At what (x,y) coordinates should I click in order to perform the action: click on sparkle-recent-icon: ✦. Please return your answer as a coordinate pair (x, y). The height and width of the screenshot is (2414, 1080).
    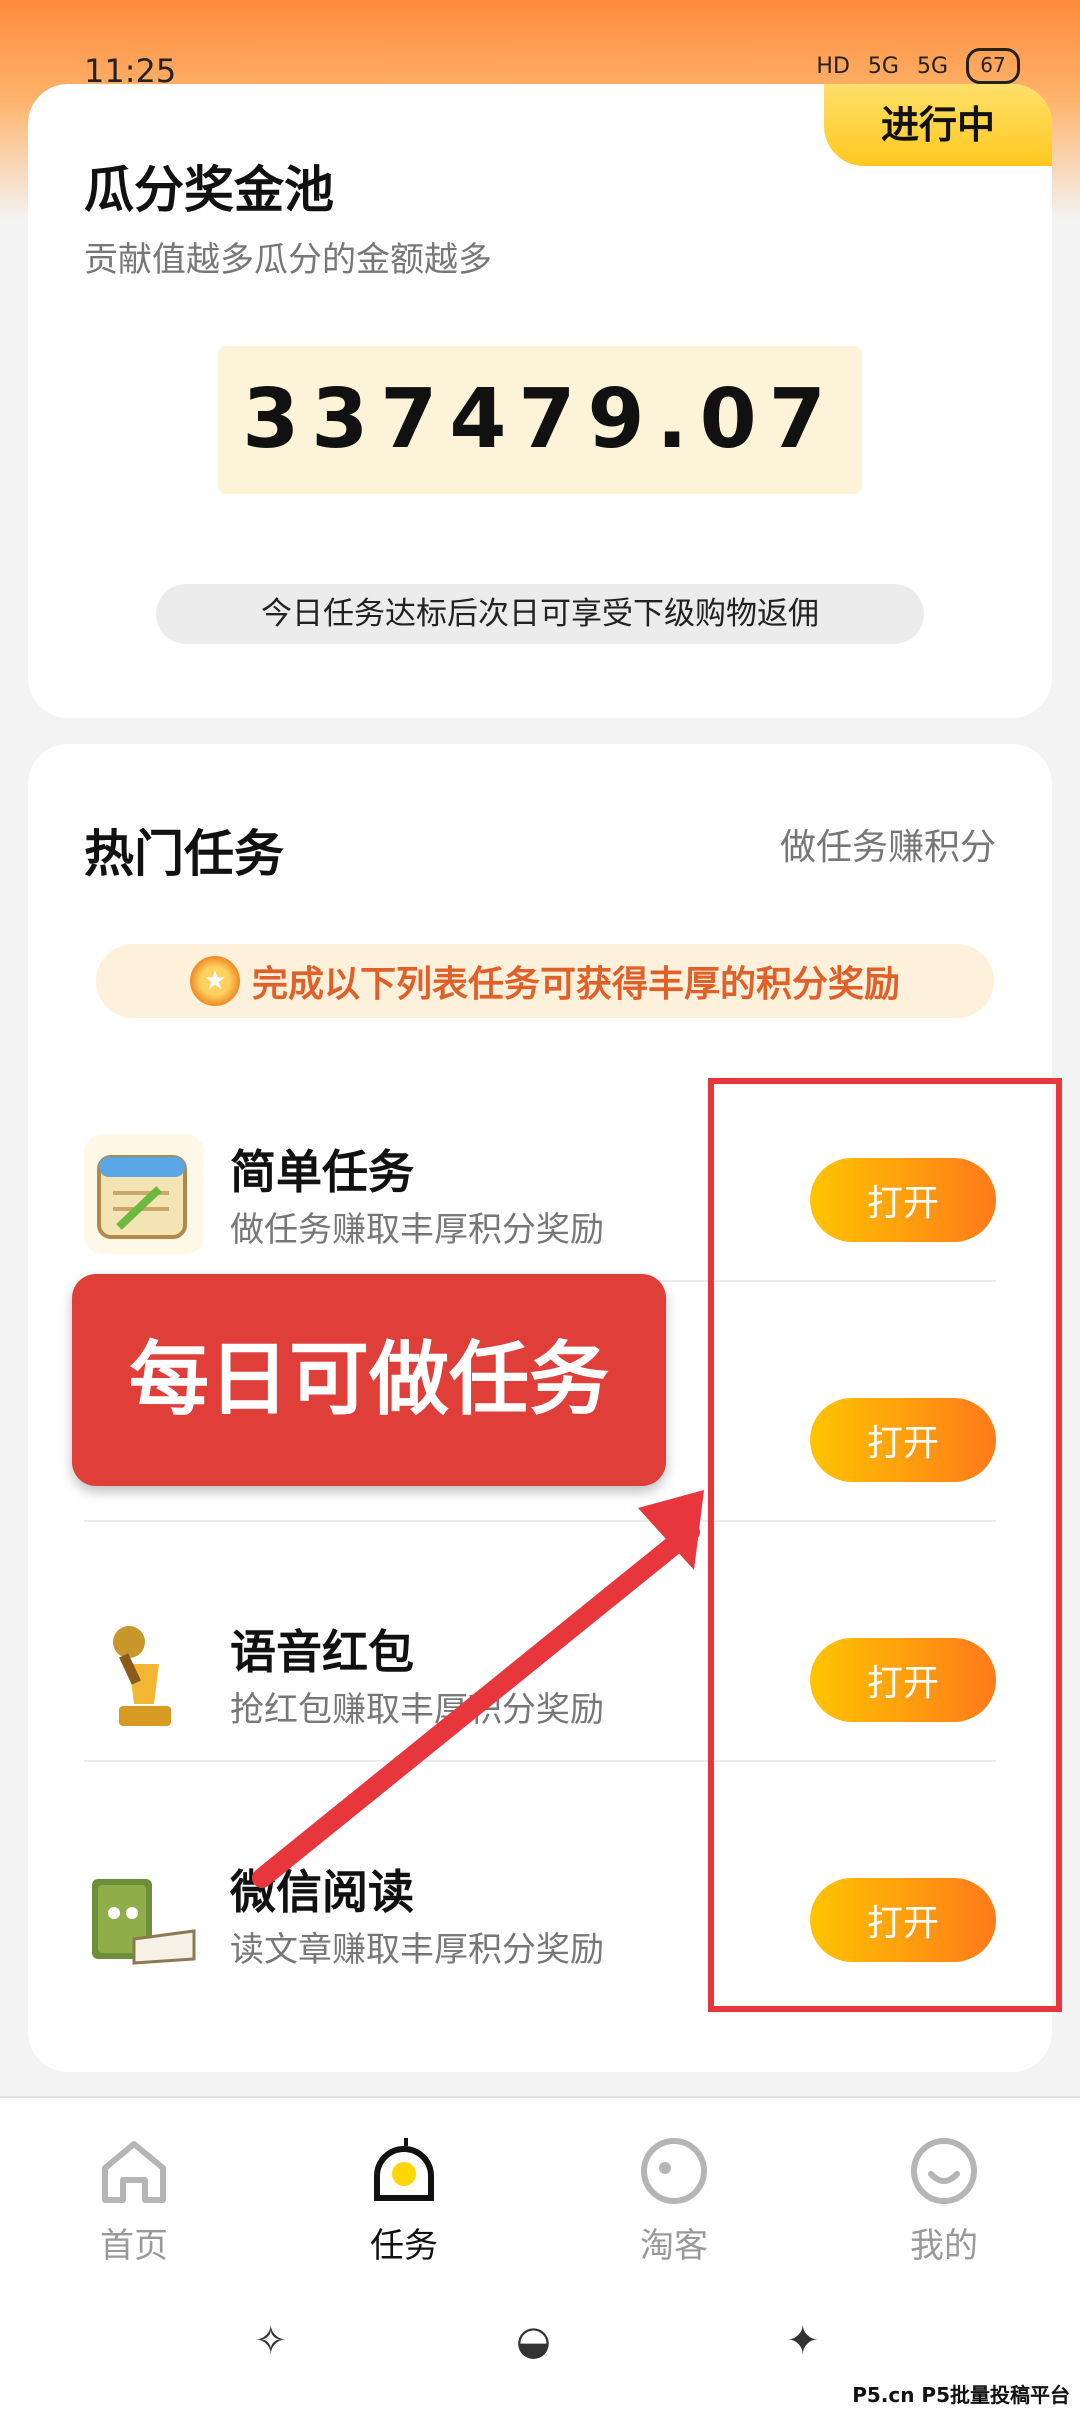
    Looking at the image, I should click on (803, 2341).